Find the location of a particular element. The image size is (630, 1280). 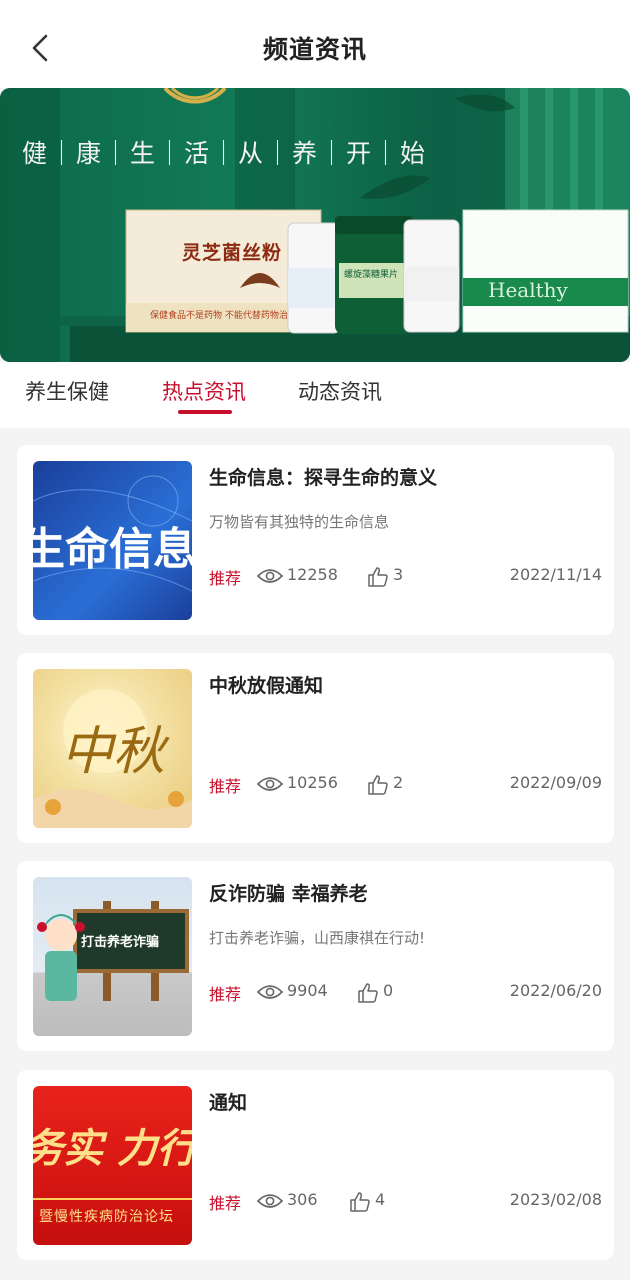

like-count: 3 is located at coordinates (398, 574).